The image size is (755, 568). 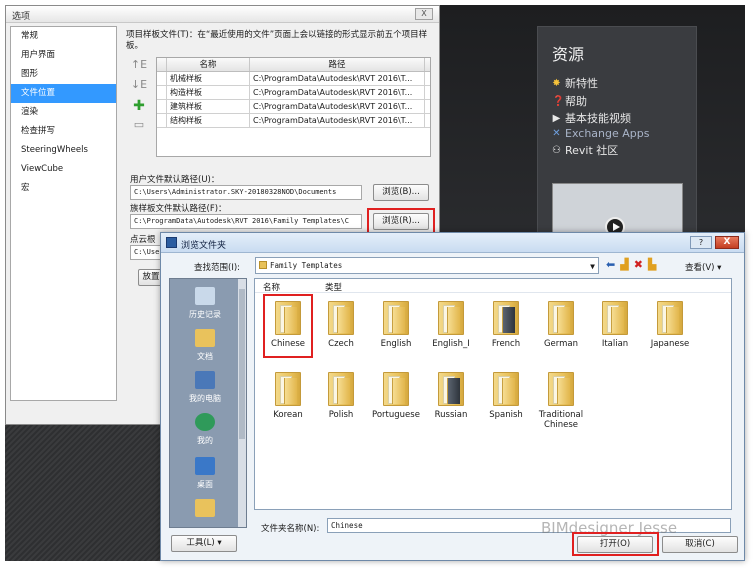 What do you see at coordinates (63, 55) in the screenshot?
I see `nav-item-ui: 用户界面` at bounding box center [63, 55].